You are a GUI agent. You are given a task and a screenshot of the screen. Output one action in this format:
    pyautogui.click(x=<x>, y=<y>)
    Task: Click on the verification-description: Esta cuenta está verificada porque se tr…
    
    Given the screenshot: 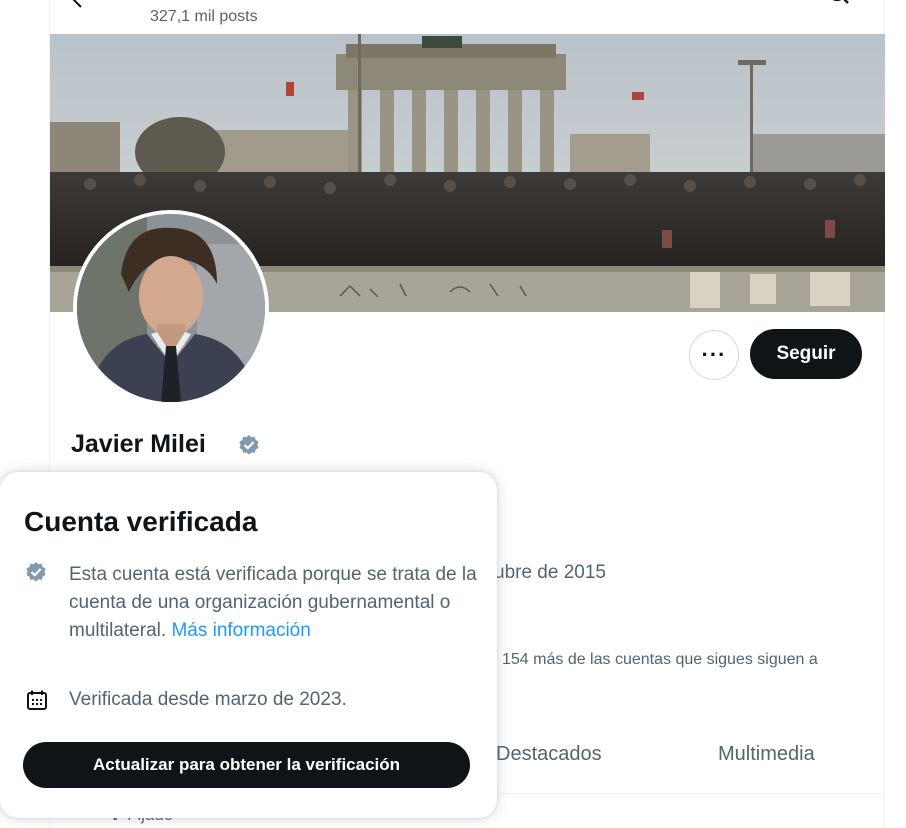 What is the action you would take?
    pyautogui.click(x=274, y=603)
    